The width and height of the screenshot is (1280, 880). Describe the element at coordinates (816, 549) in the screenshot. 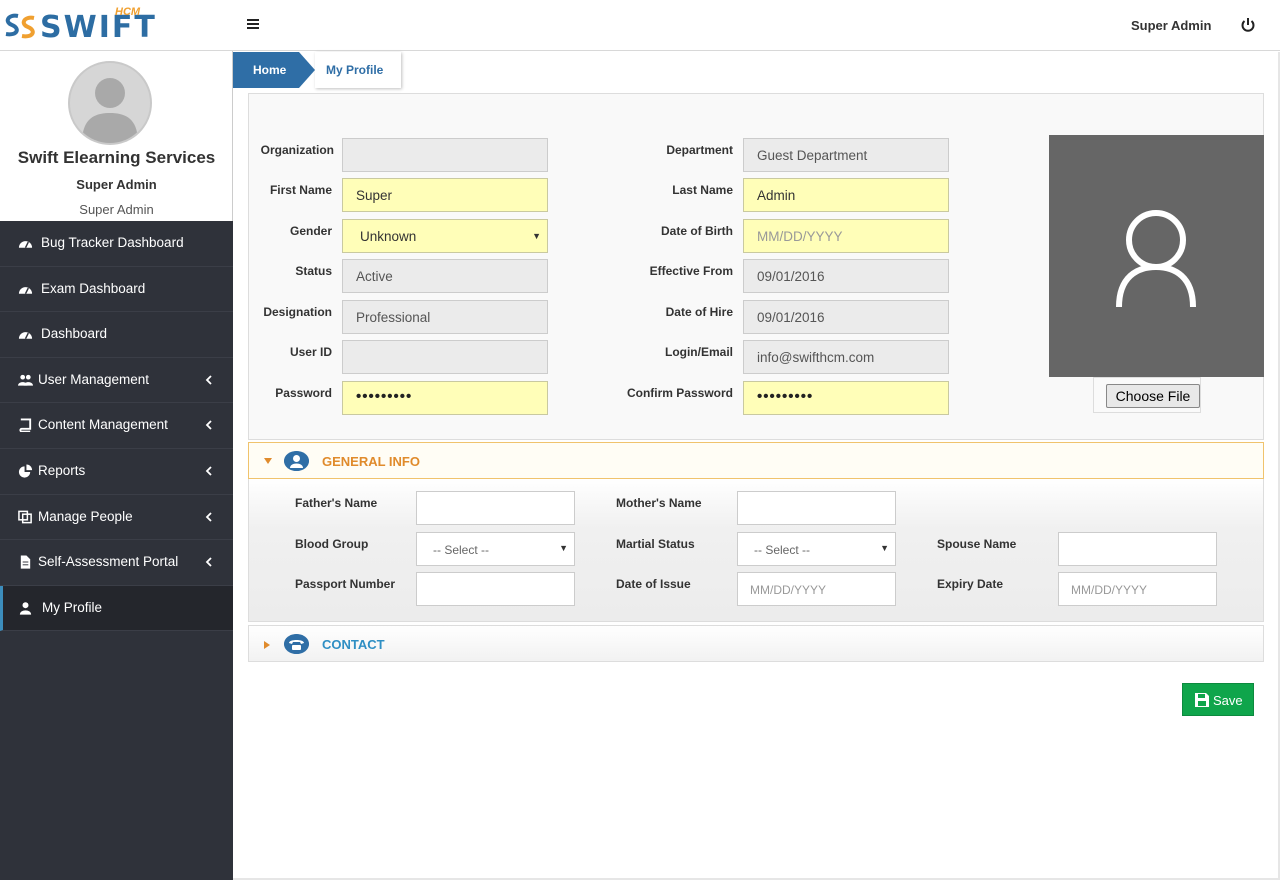

I see `martial-status-select: -- Select -- ▼` at that location.